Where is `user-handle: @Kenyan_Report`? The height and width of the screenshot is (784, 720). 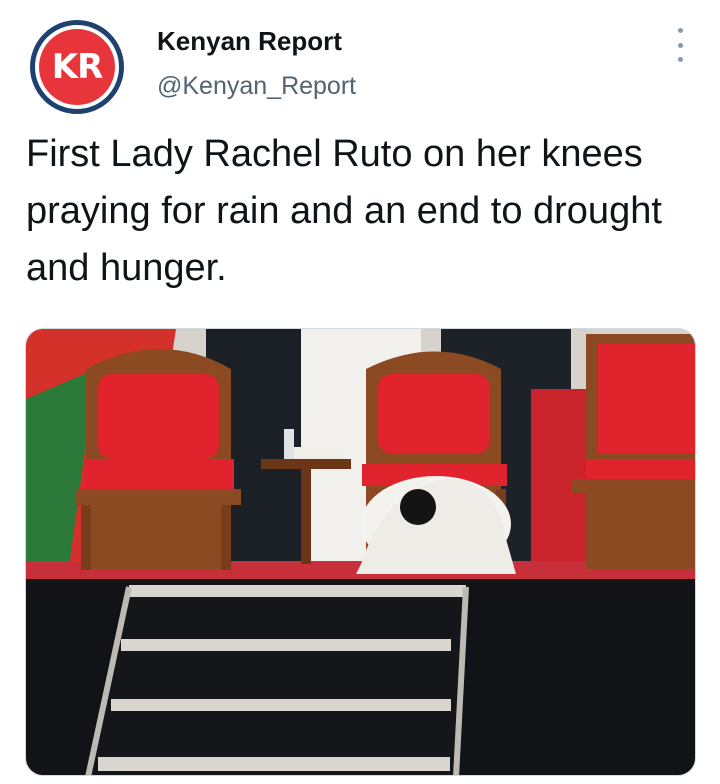
user-handle: @Kenyan_Report is located at coordinates (256, 86).